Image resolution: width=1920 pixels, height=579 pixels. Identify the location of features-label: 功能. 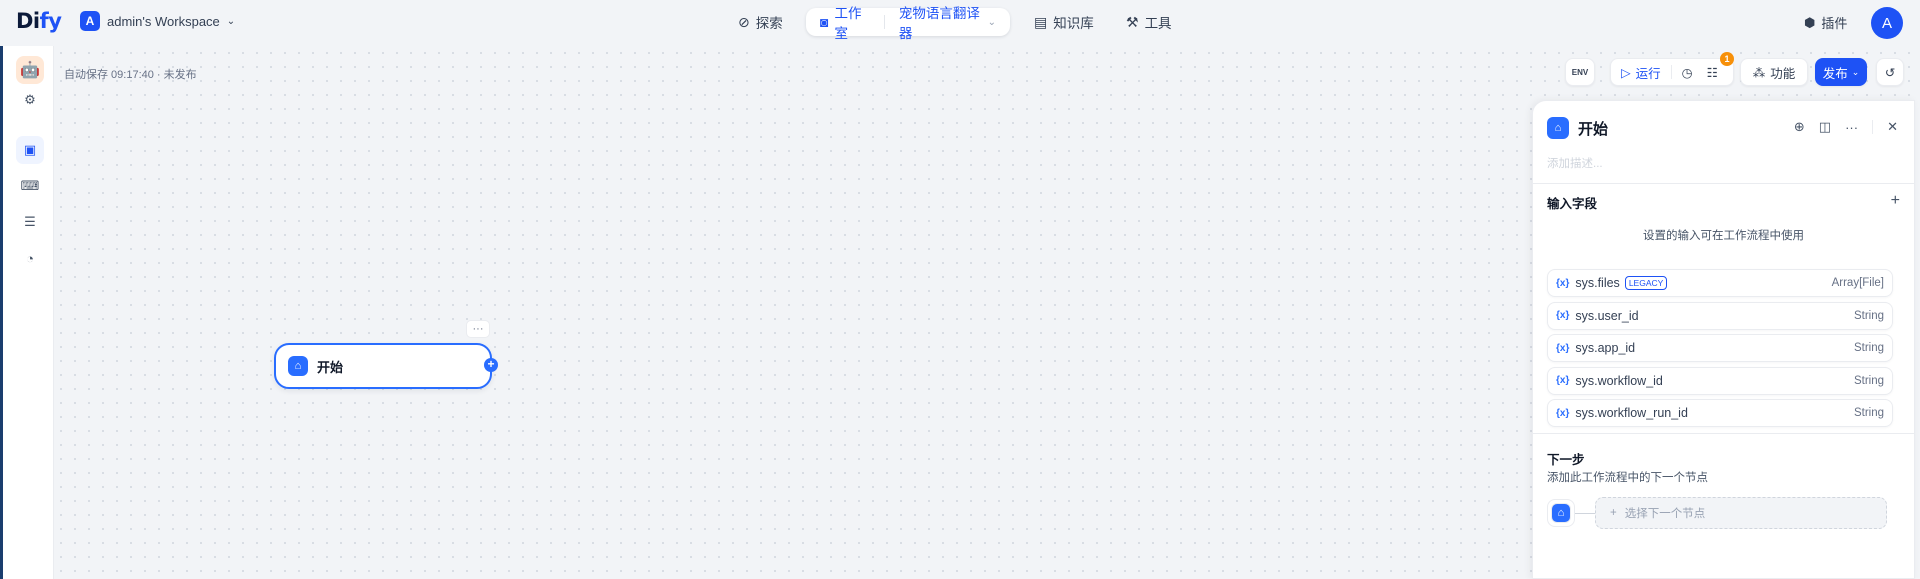
(1783, 73).